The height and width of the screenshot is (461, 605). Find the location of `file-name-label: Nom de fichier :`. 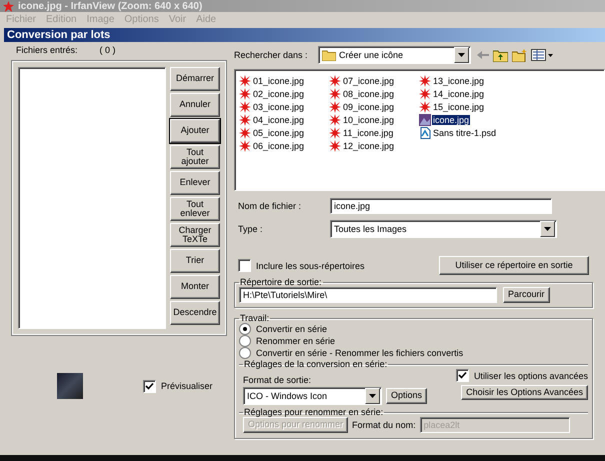

file-name-label: Nom de fichier : is located at coordinates (270, 206).